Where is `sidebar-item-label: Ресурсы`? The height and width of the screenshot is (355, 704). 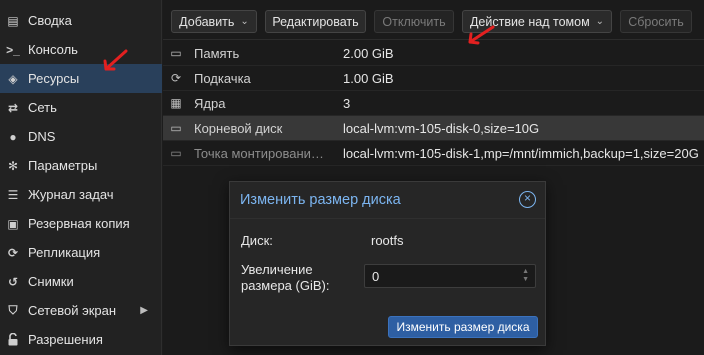 sidebar-item-label: Ресурсы is located at coordinates (54, 78).